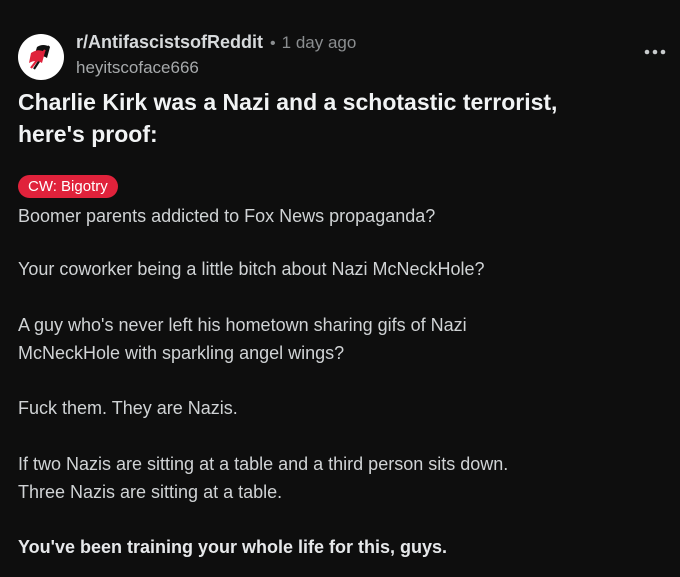  I want to click on antifa-flags-icon, so click(39, 57).